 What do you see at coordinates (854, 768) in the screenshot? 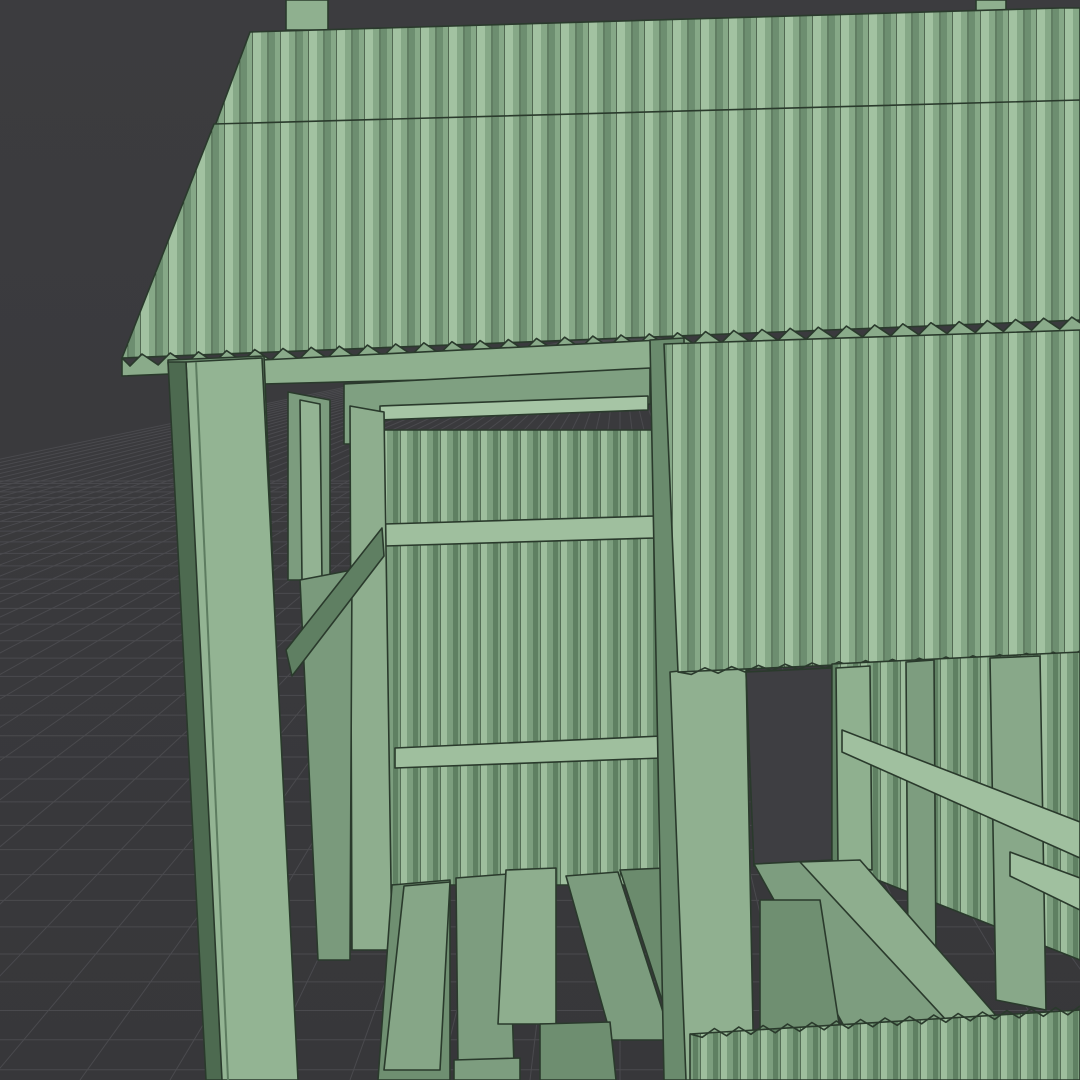
I see `right-inner-post` at bounding box center [854, 768].